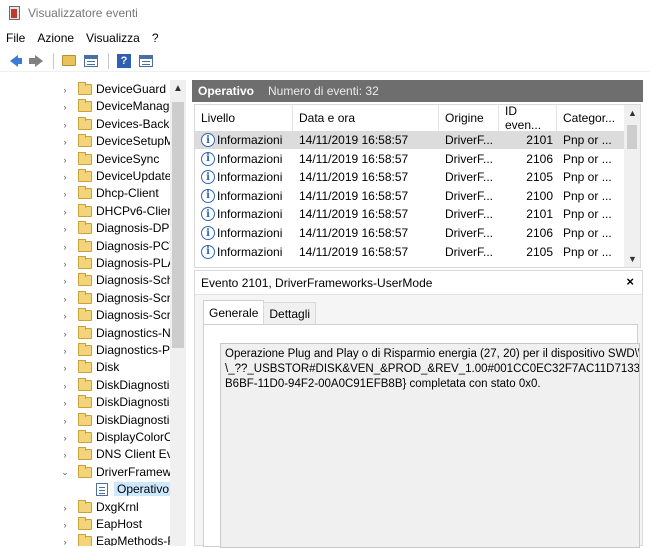  I want to click on action-pane-button, so click(146, 61).